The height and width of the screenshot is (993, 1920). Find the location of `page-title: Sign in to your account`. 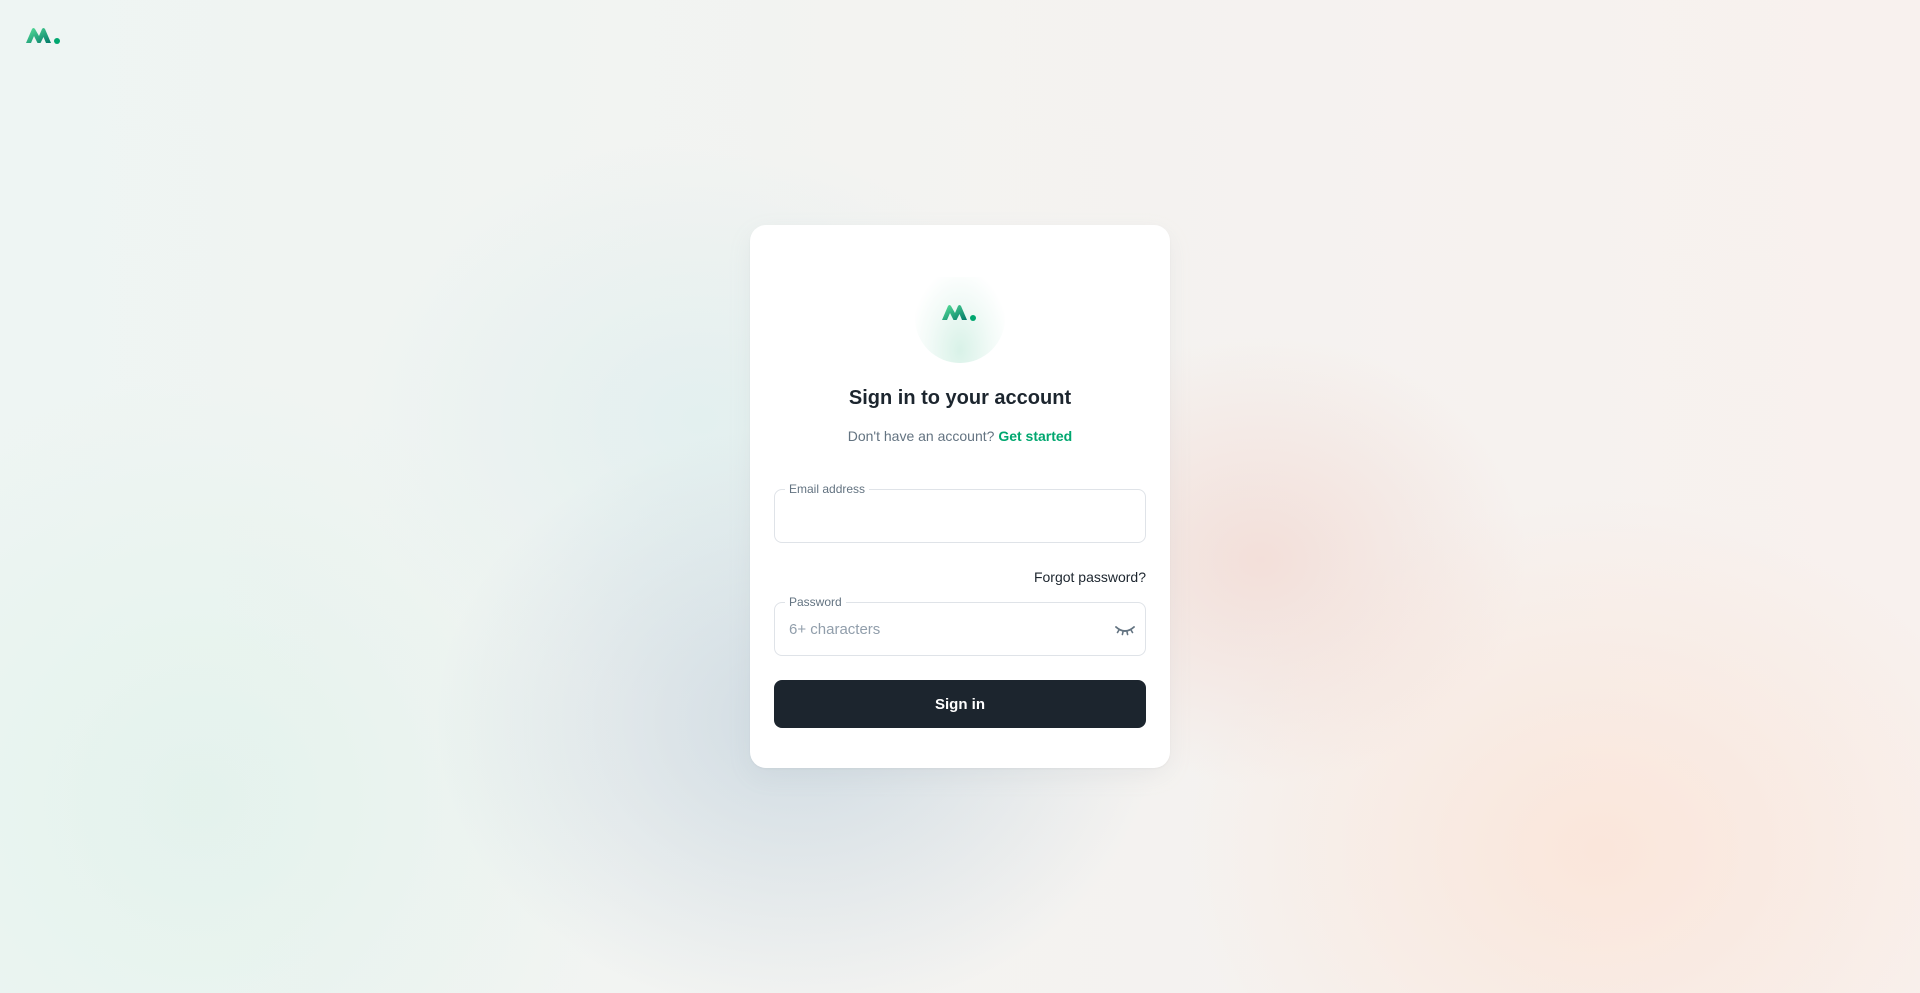

page-title: Sign in to your account is located at coordinates (960, 398).